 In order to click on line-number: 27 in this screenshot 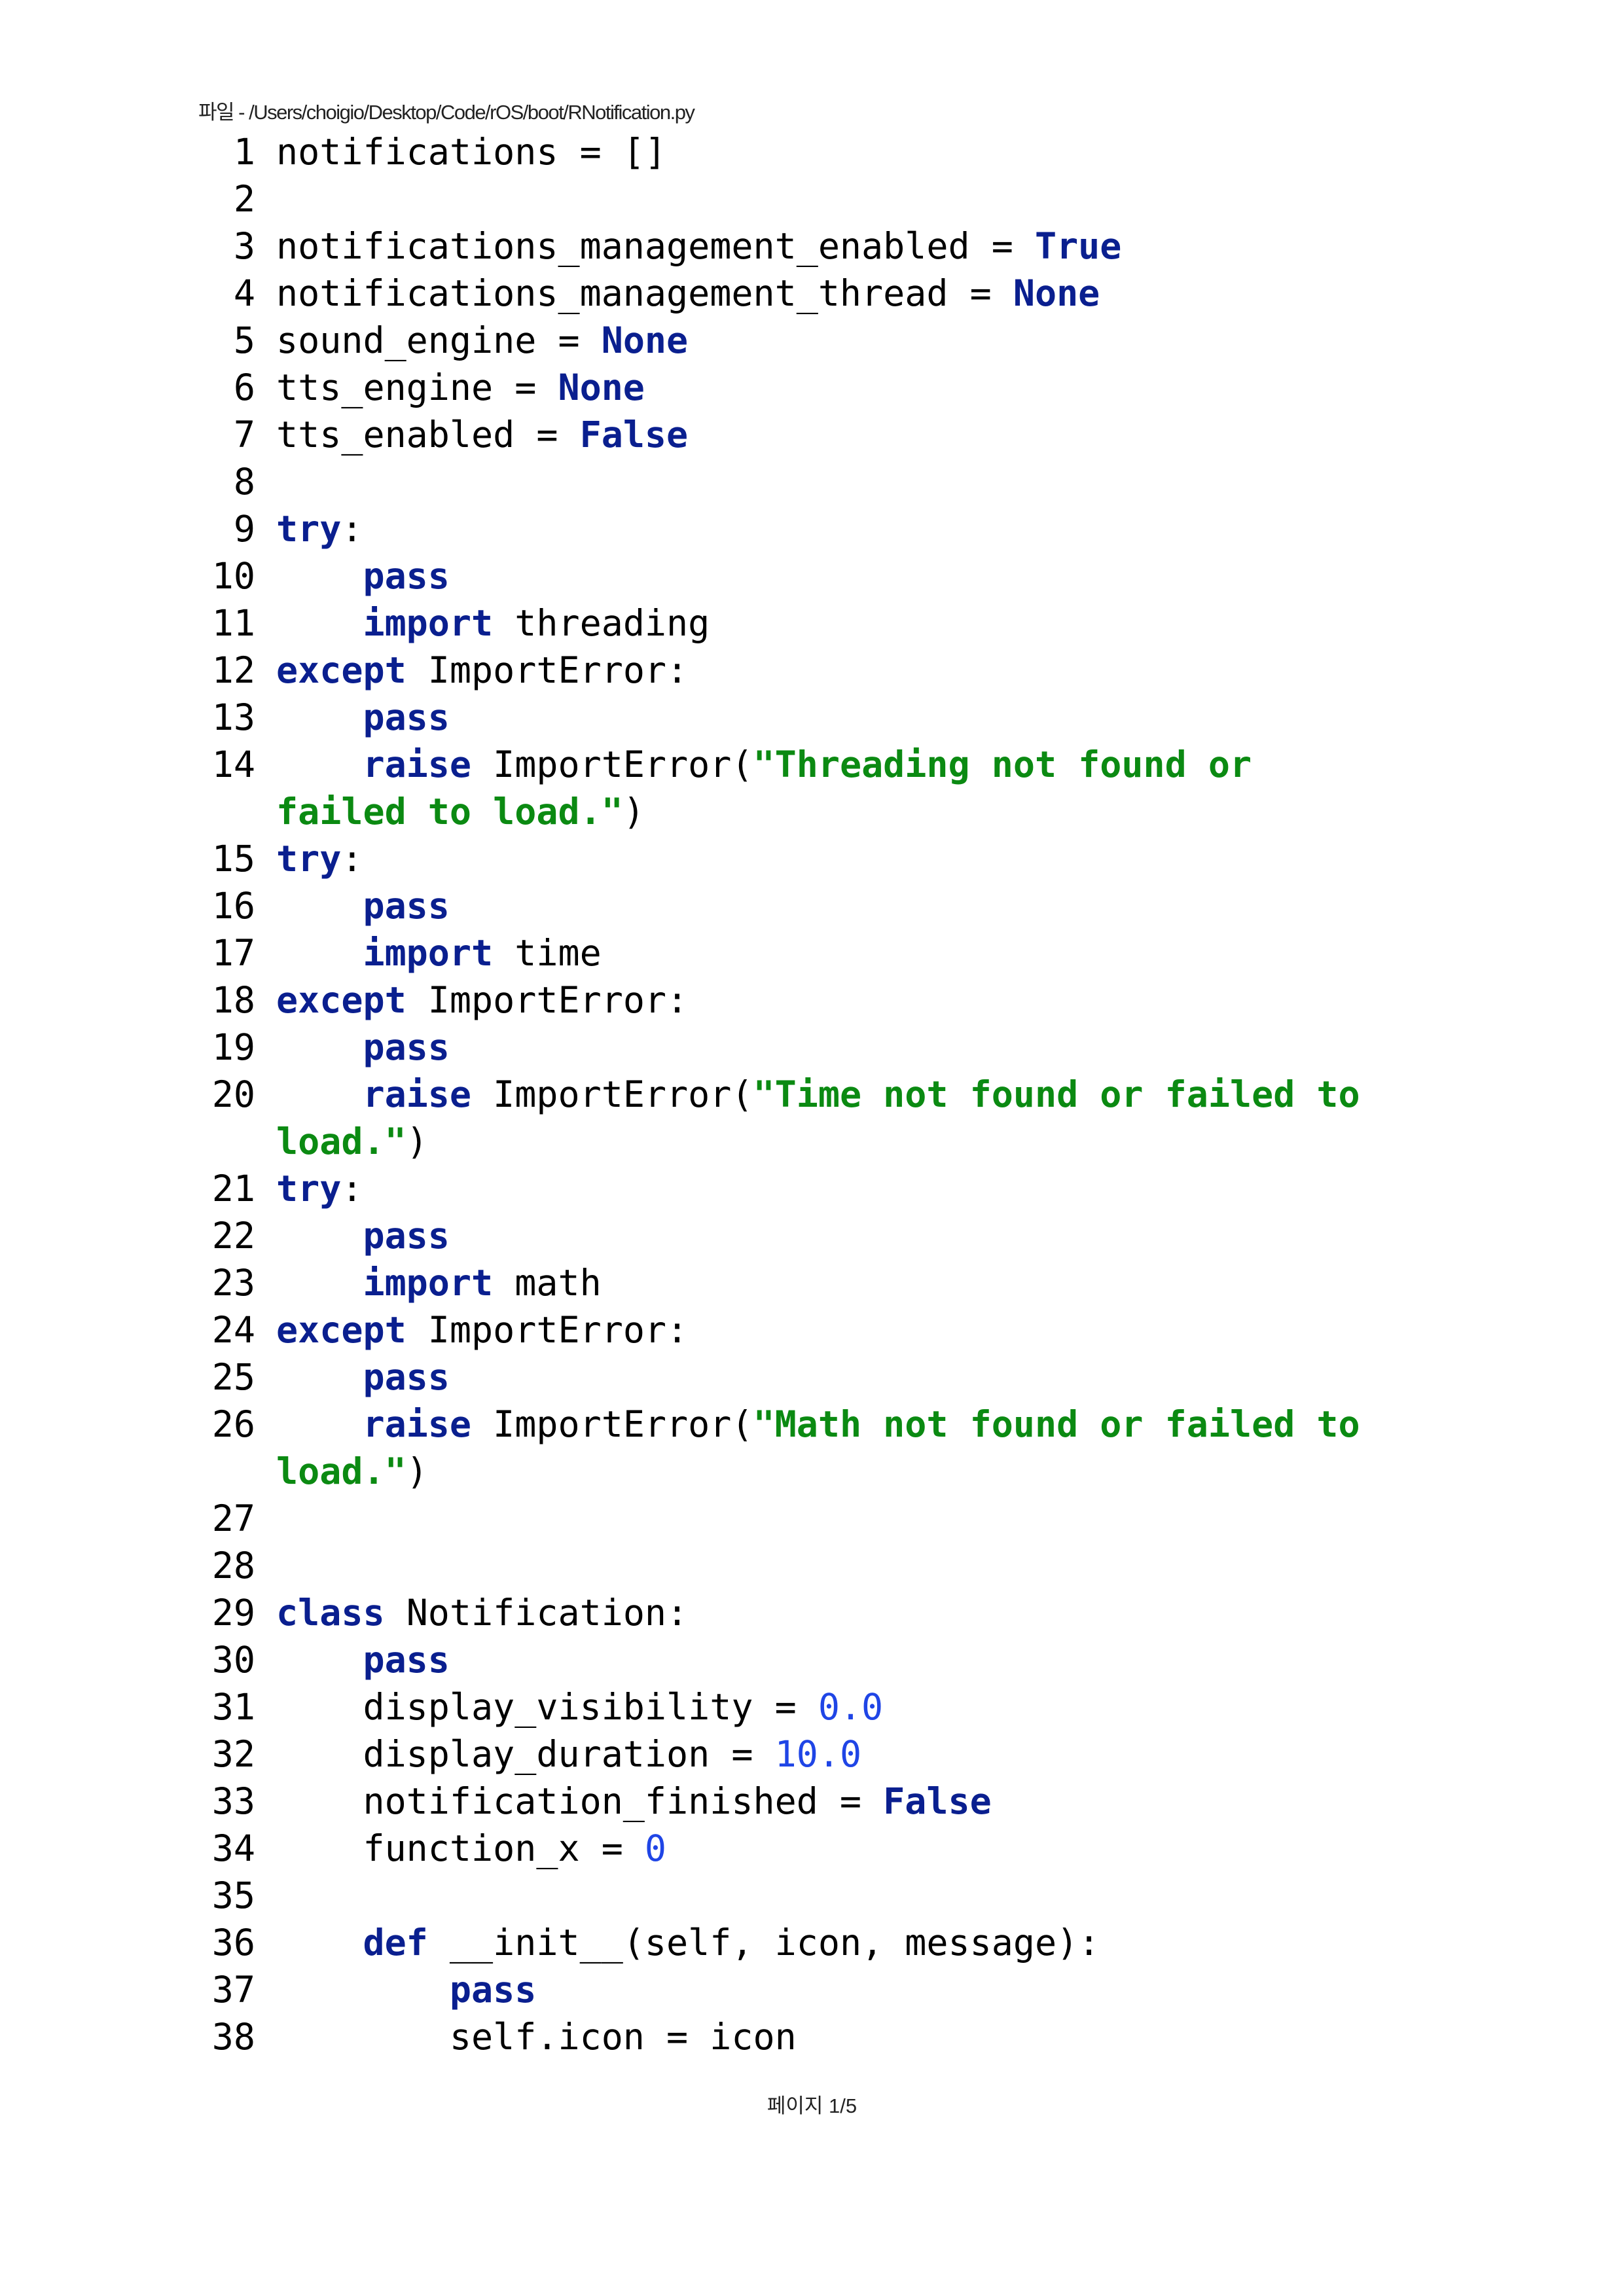, I will do `click(233, 1518)`.